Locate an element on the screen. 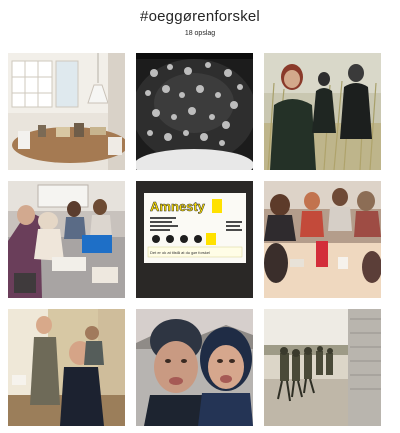  indoor-boys-photo is located at coordinates (66, 367).